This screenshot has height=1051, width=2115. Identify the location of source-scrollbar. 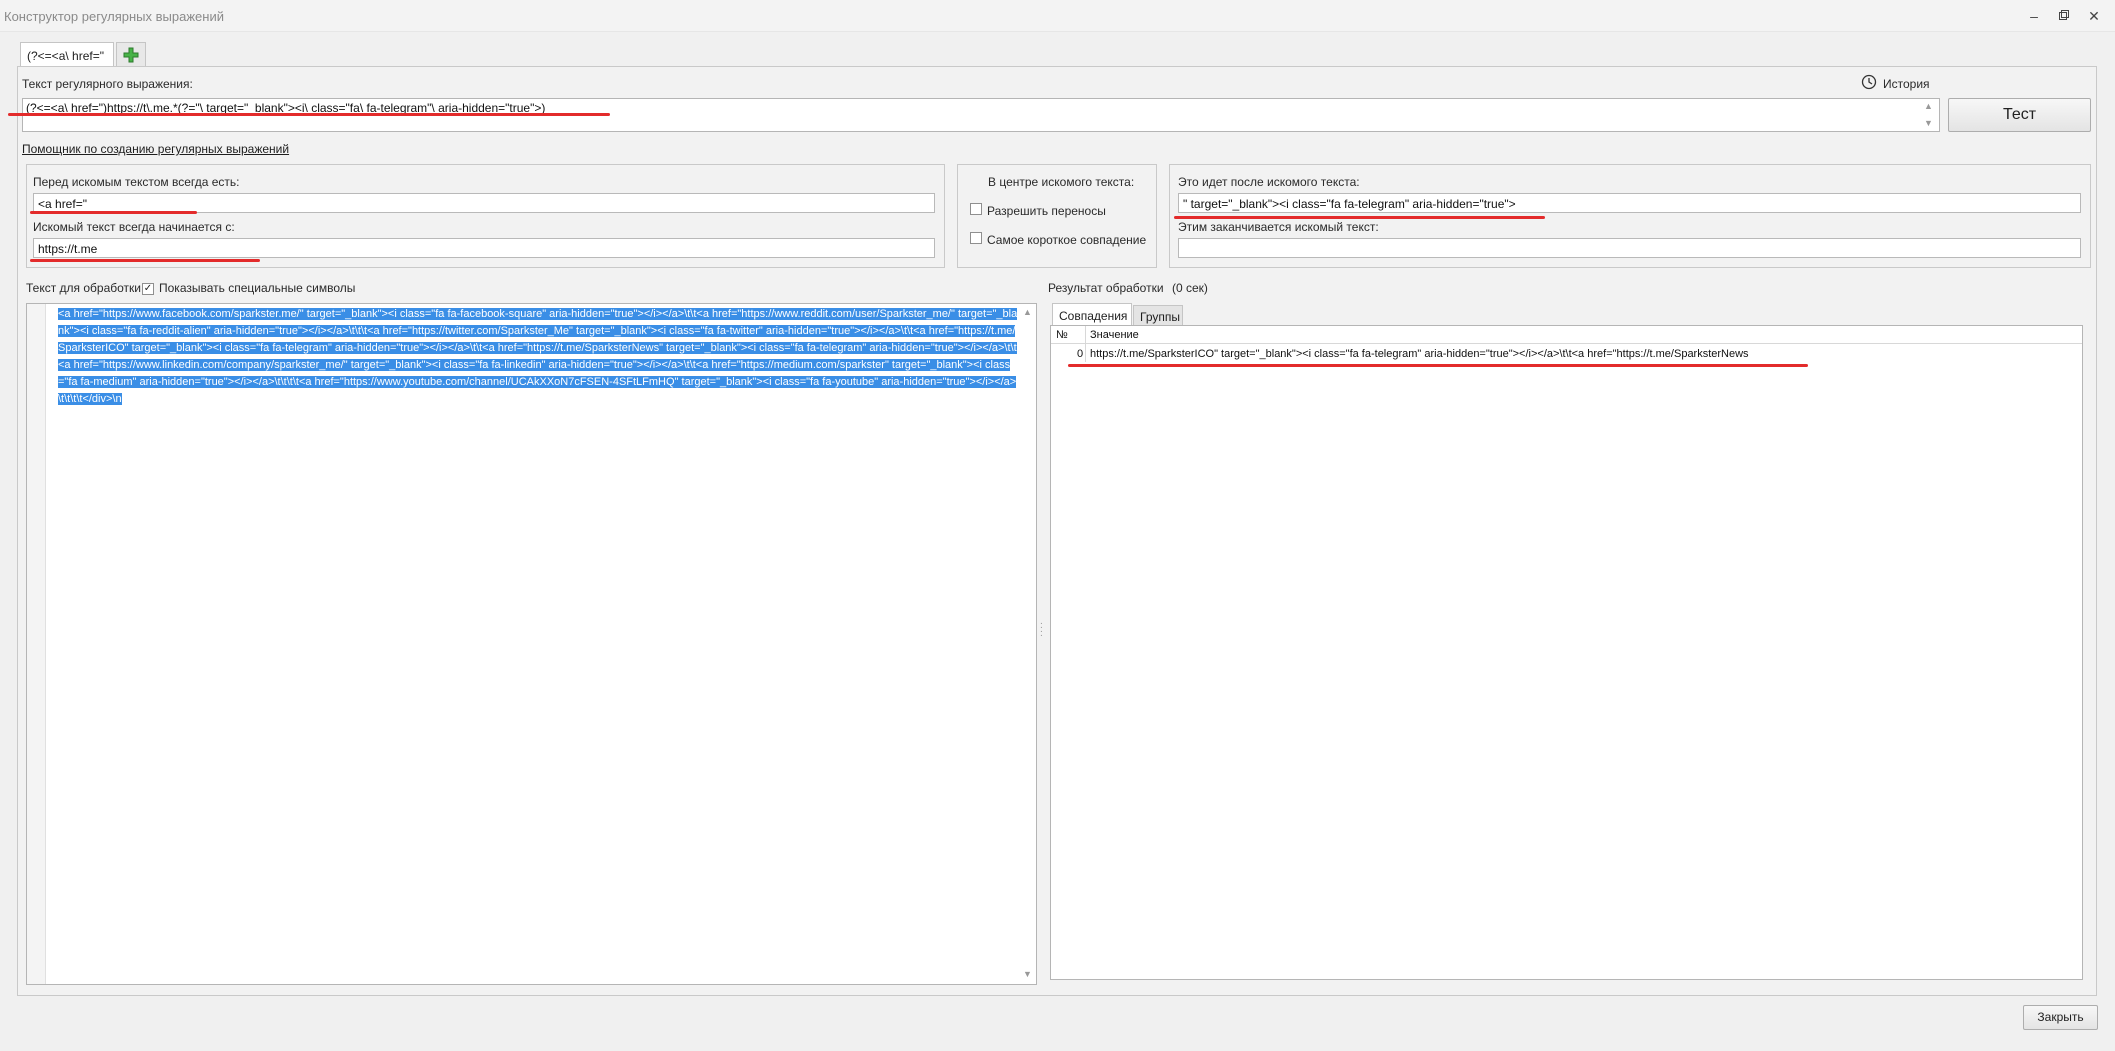
(1027, 644).